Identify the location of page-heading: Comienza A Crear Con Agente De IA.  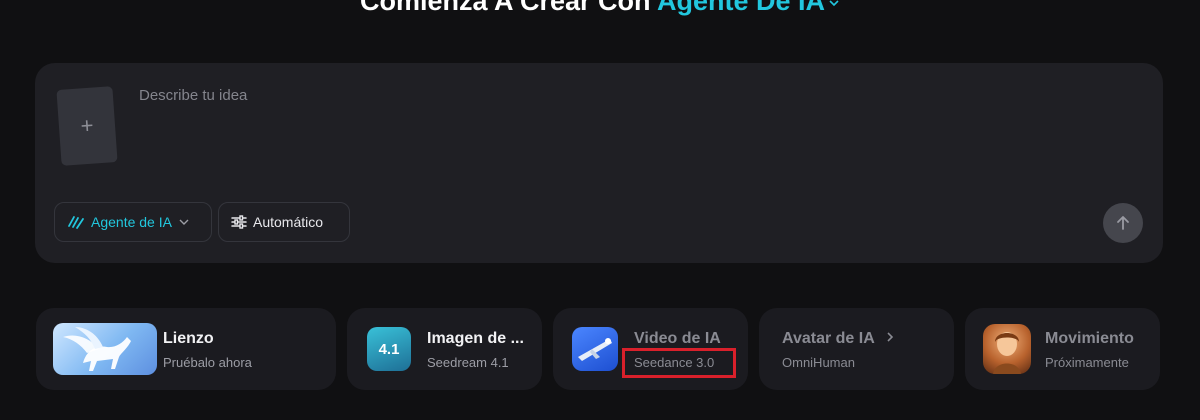
(600, 8).